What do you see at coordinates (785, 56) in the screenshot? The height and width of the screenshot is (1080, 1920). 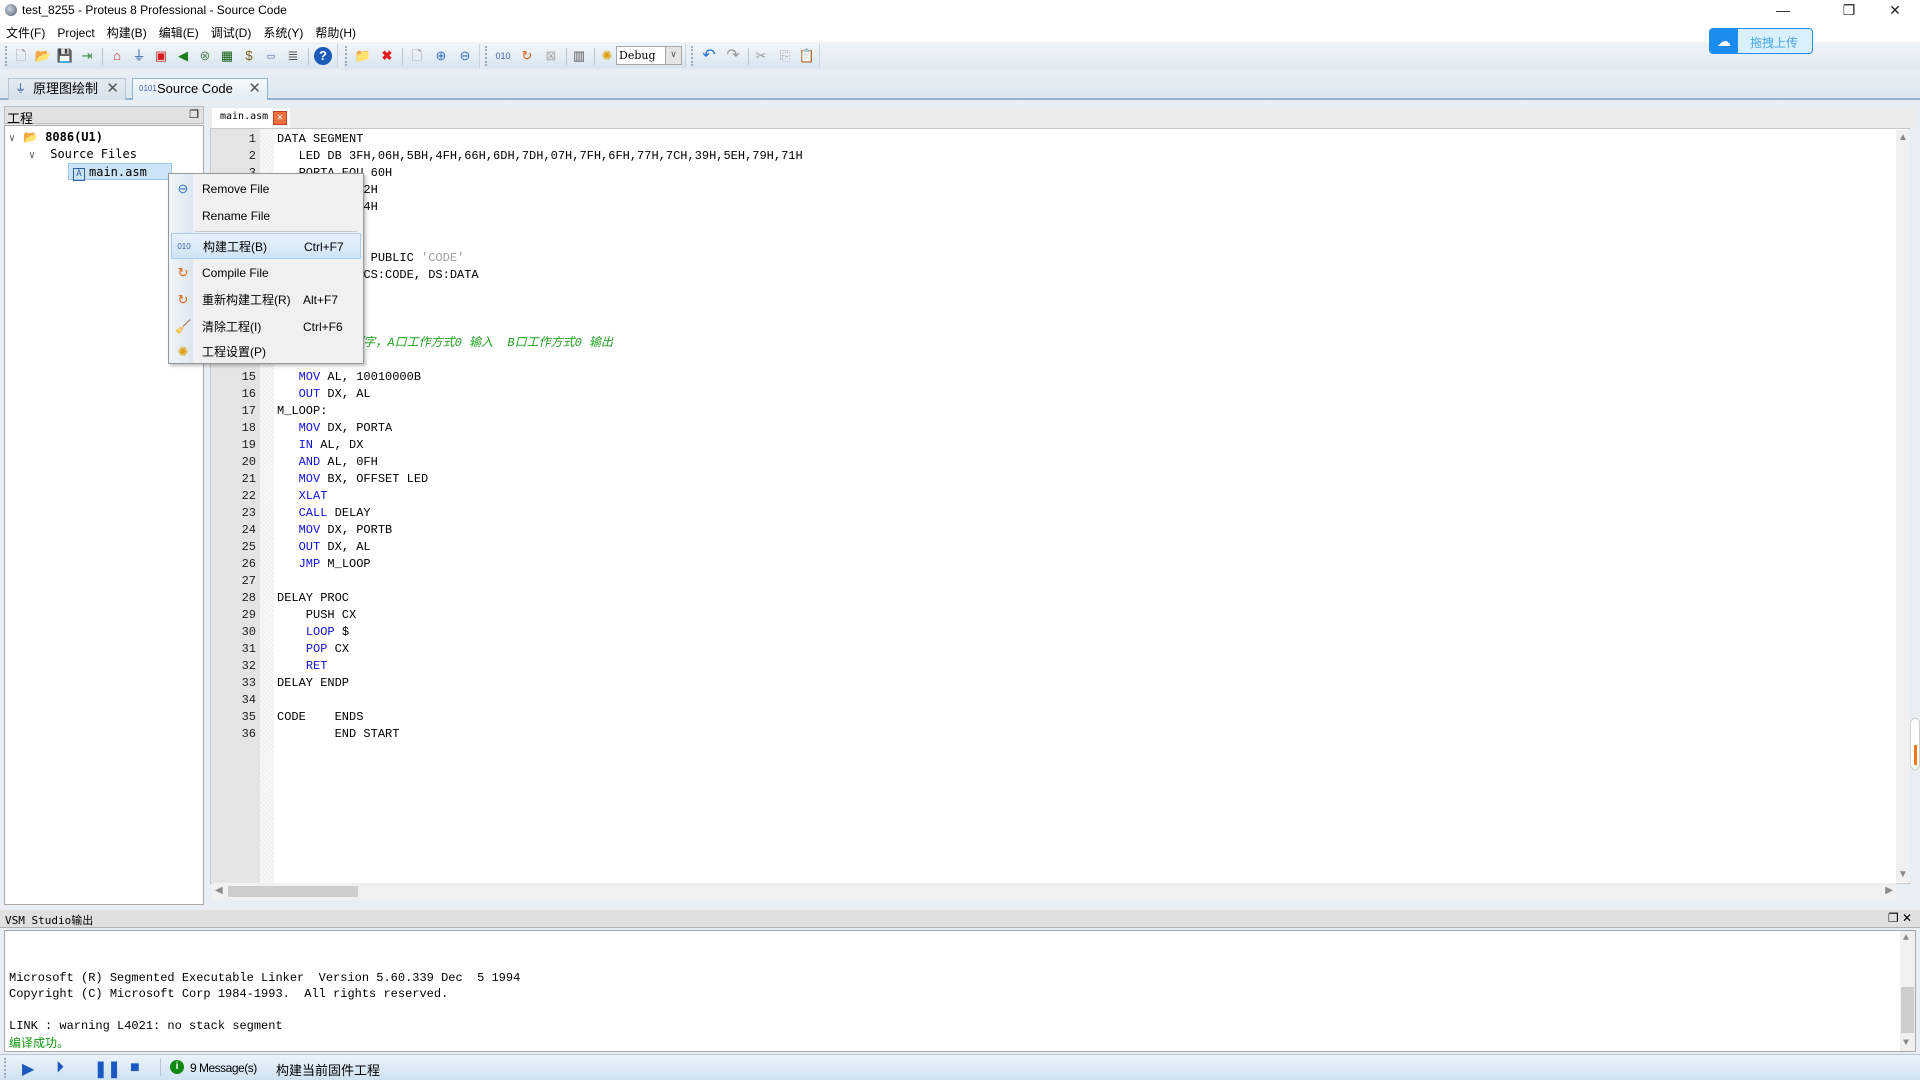 I see `copy-icon: ⎘` at bounding box center [785, 56].